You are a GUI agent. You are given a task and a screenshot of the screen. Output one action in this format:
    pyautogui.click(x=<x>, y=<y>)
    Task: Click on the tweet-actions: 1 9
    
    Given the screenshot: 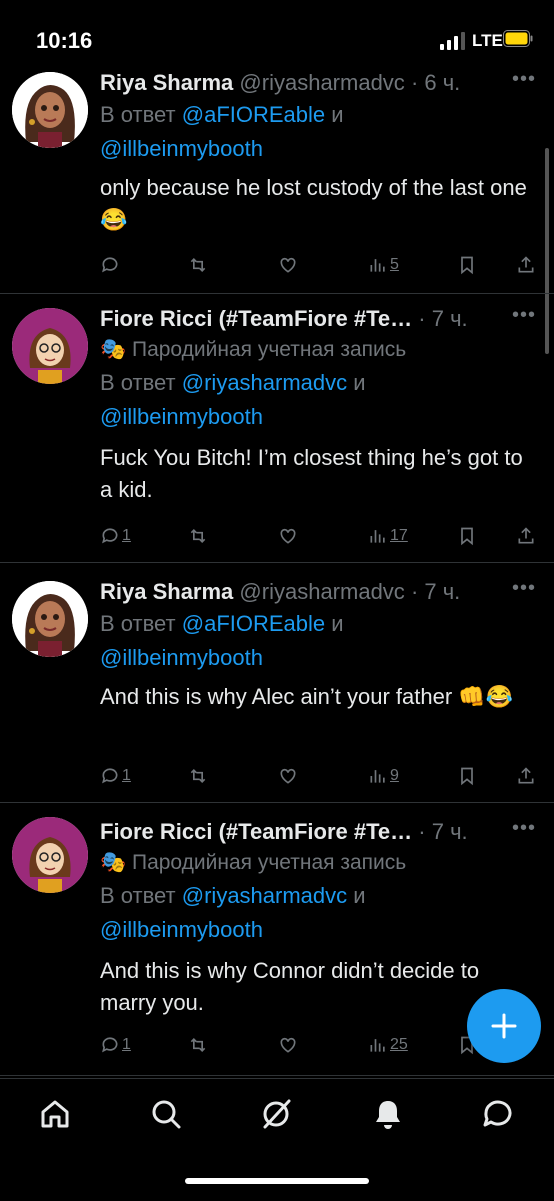 What is the action you would take?
    pyautogui.click(x=318, y=779)
    